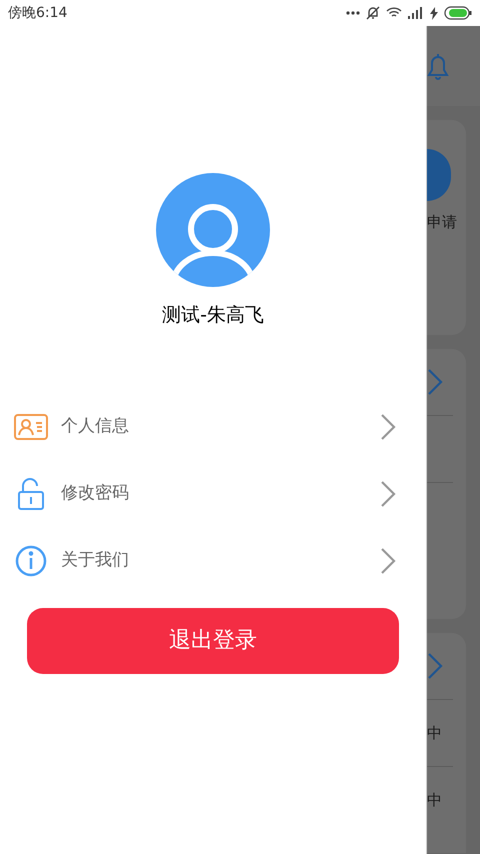  Describe the element at coordinates (458, 13) in the screenshot. I see `battery-icon` at that location.